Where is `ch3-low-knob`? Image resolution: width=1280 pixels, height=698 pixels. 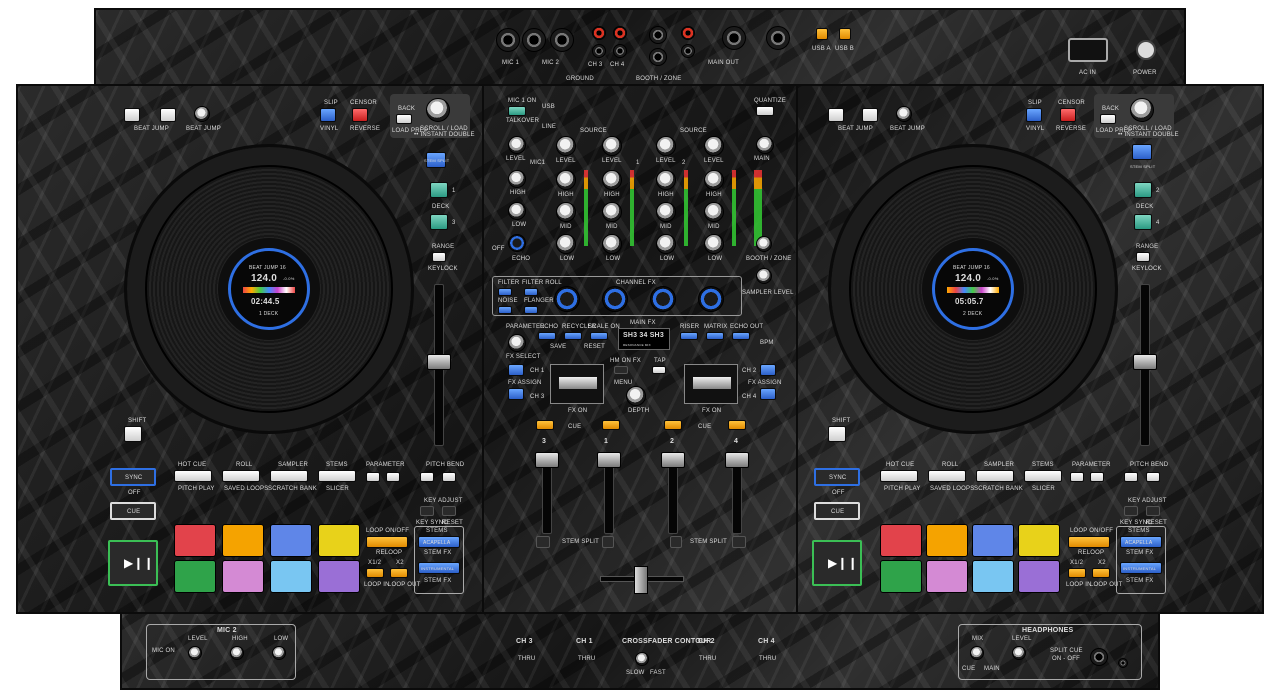 ch3-low-knob is located at coordinates (566, 244).